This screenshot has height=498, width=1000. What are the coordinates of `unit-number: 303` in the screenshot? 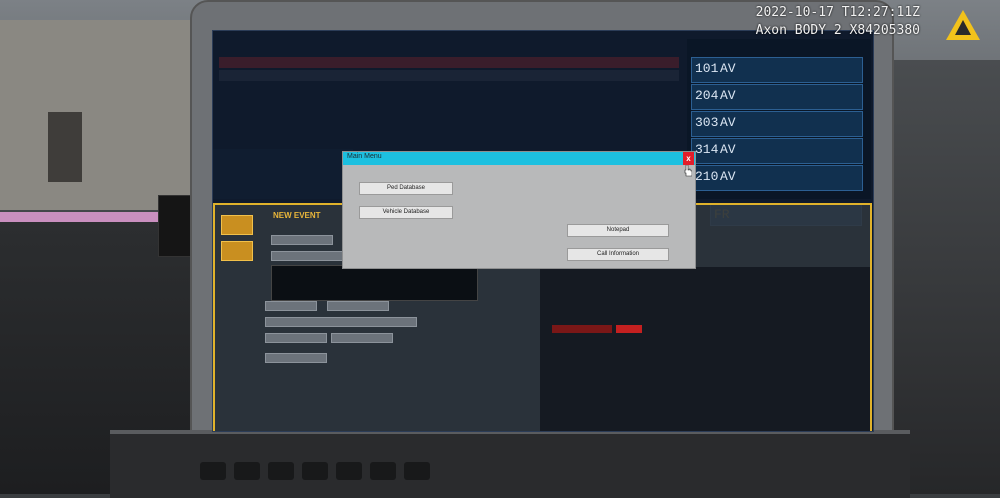 It's located at (707, 122).